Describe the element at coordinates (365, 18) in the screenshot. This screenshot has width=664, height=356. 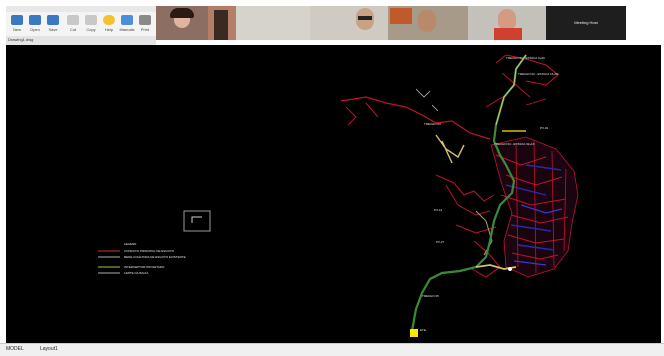
I see `glasses-icon` at that location.